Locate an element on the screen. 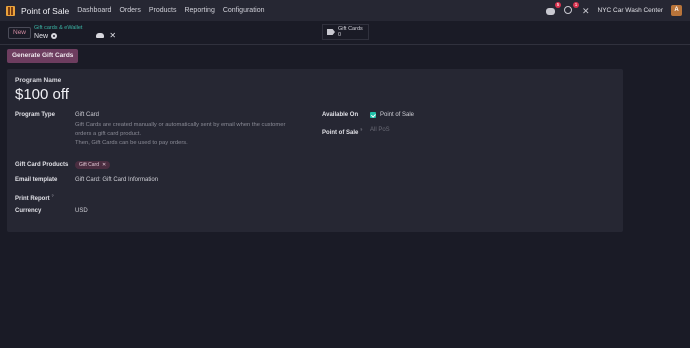  breadcrumb: Gift cards & eWallet New is located at coordinates (58, 33).